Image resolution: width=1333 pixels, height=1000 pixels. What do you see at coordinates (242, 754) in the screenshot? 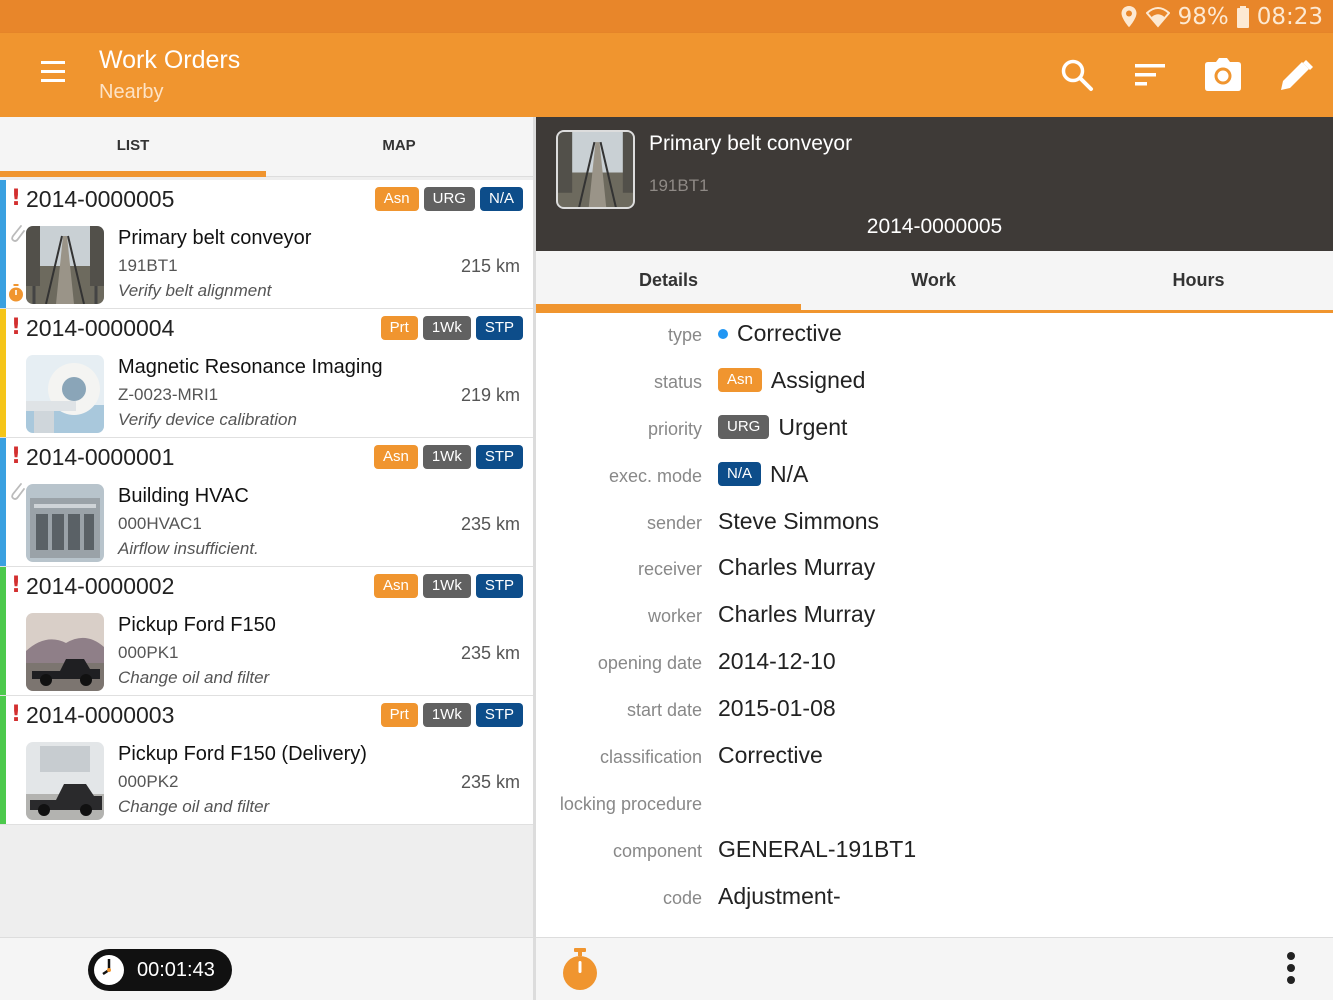
I see `asset-name: Pickup Ford F150 (Delivery)` at bounding box center [242, 754].